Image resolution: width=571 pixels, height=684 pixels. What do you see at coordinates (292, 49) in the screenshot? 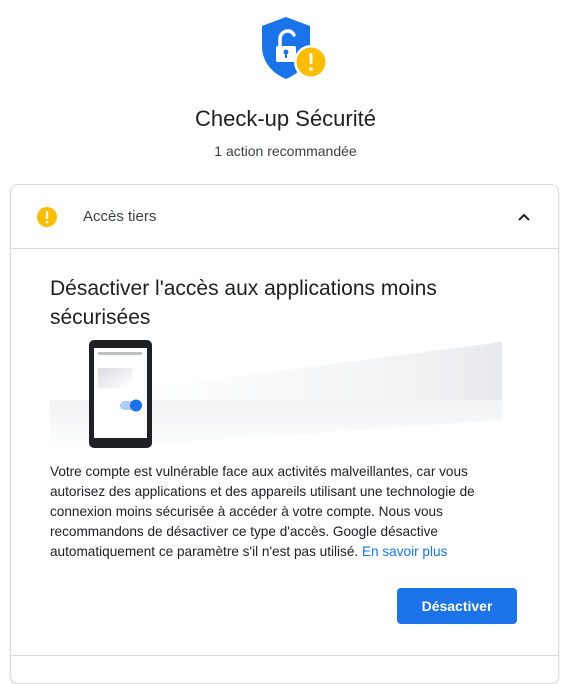
I see `shield-lock-warning-icon` at bounding box center [292, 49].